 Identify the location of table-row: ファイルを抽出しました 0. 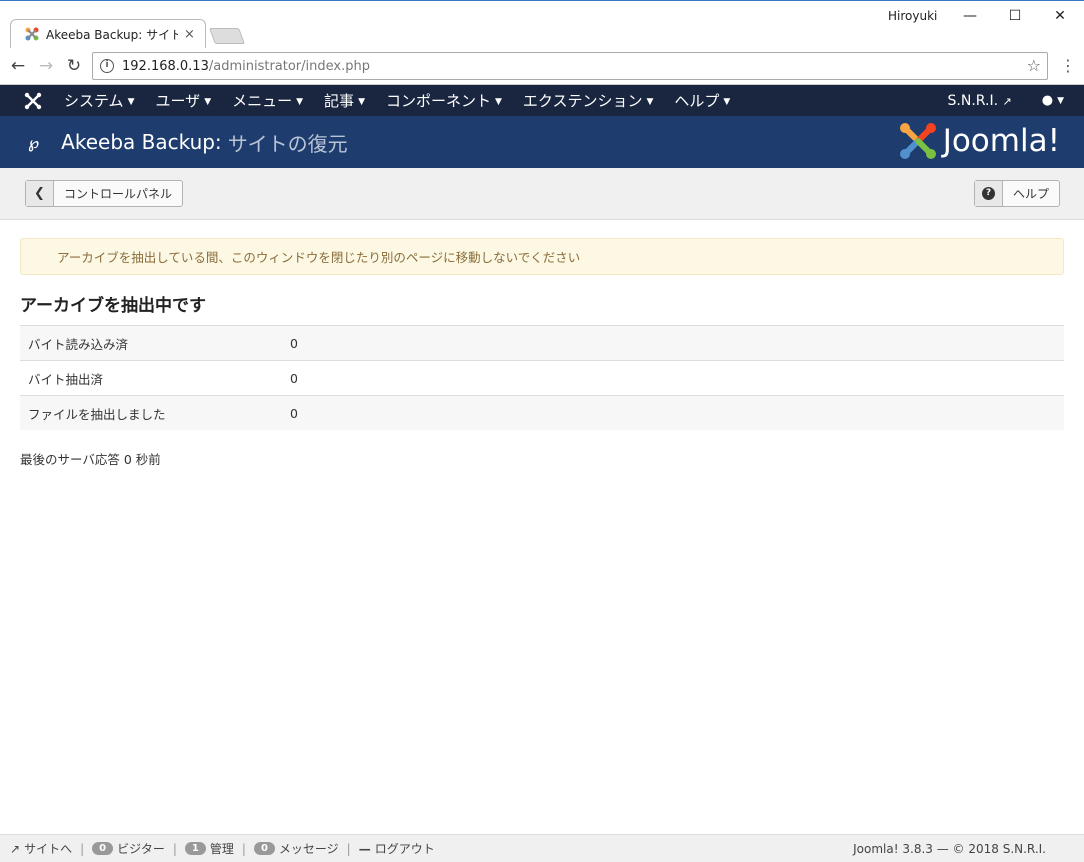
(542, 412).